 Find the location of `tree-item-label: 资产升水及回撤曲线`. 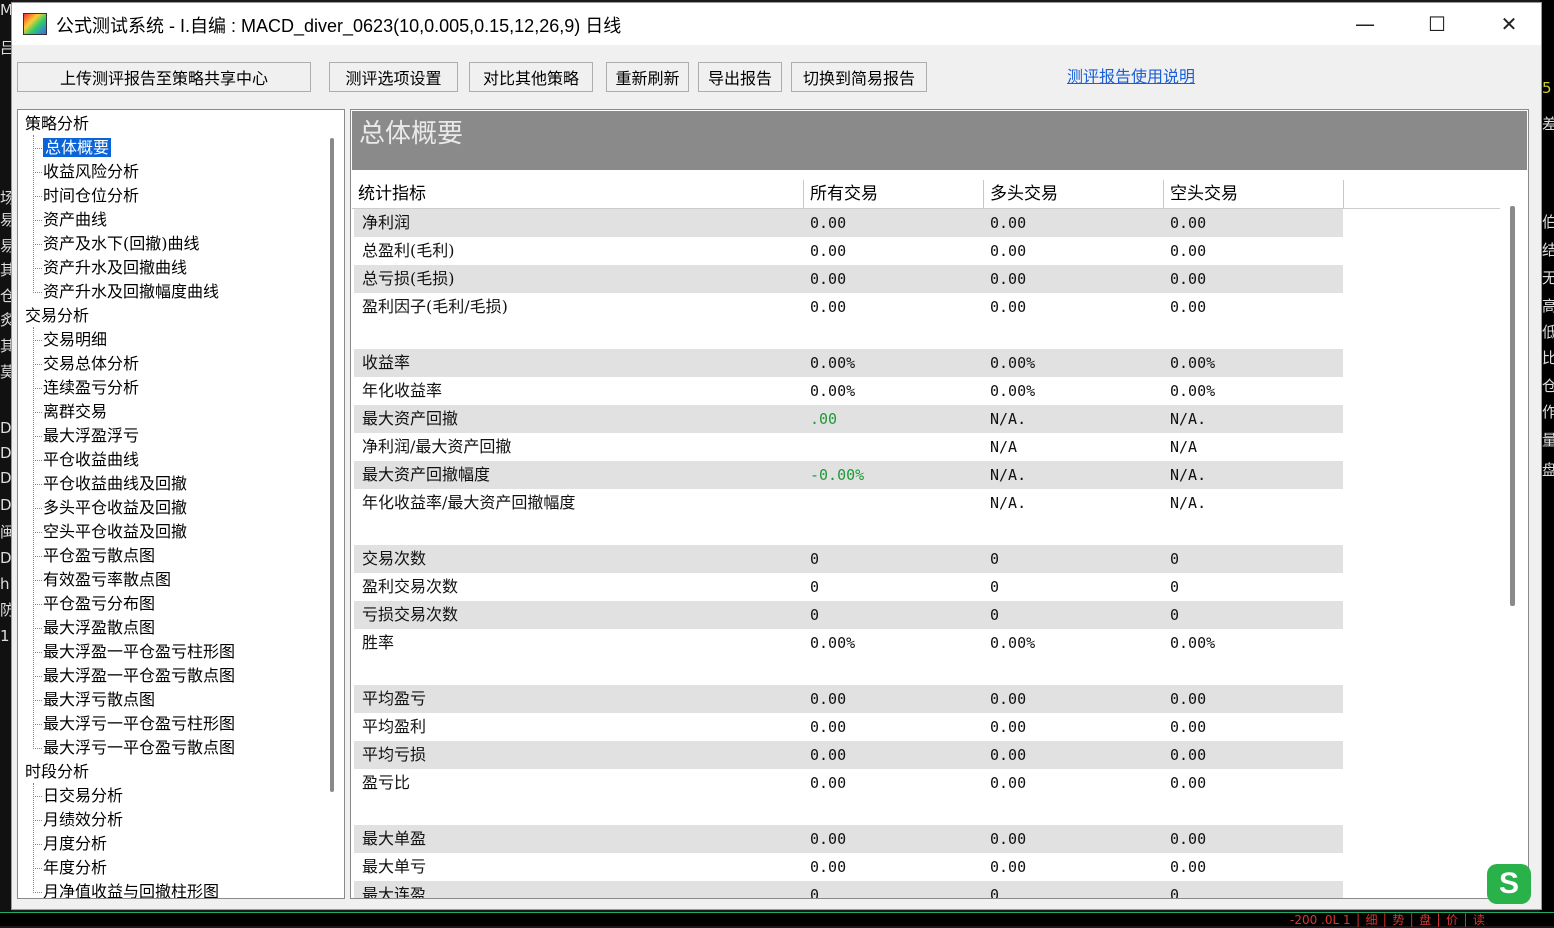

tree-item-label: 资产升水及回撤曲线 is located at coordinates (115, 267).